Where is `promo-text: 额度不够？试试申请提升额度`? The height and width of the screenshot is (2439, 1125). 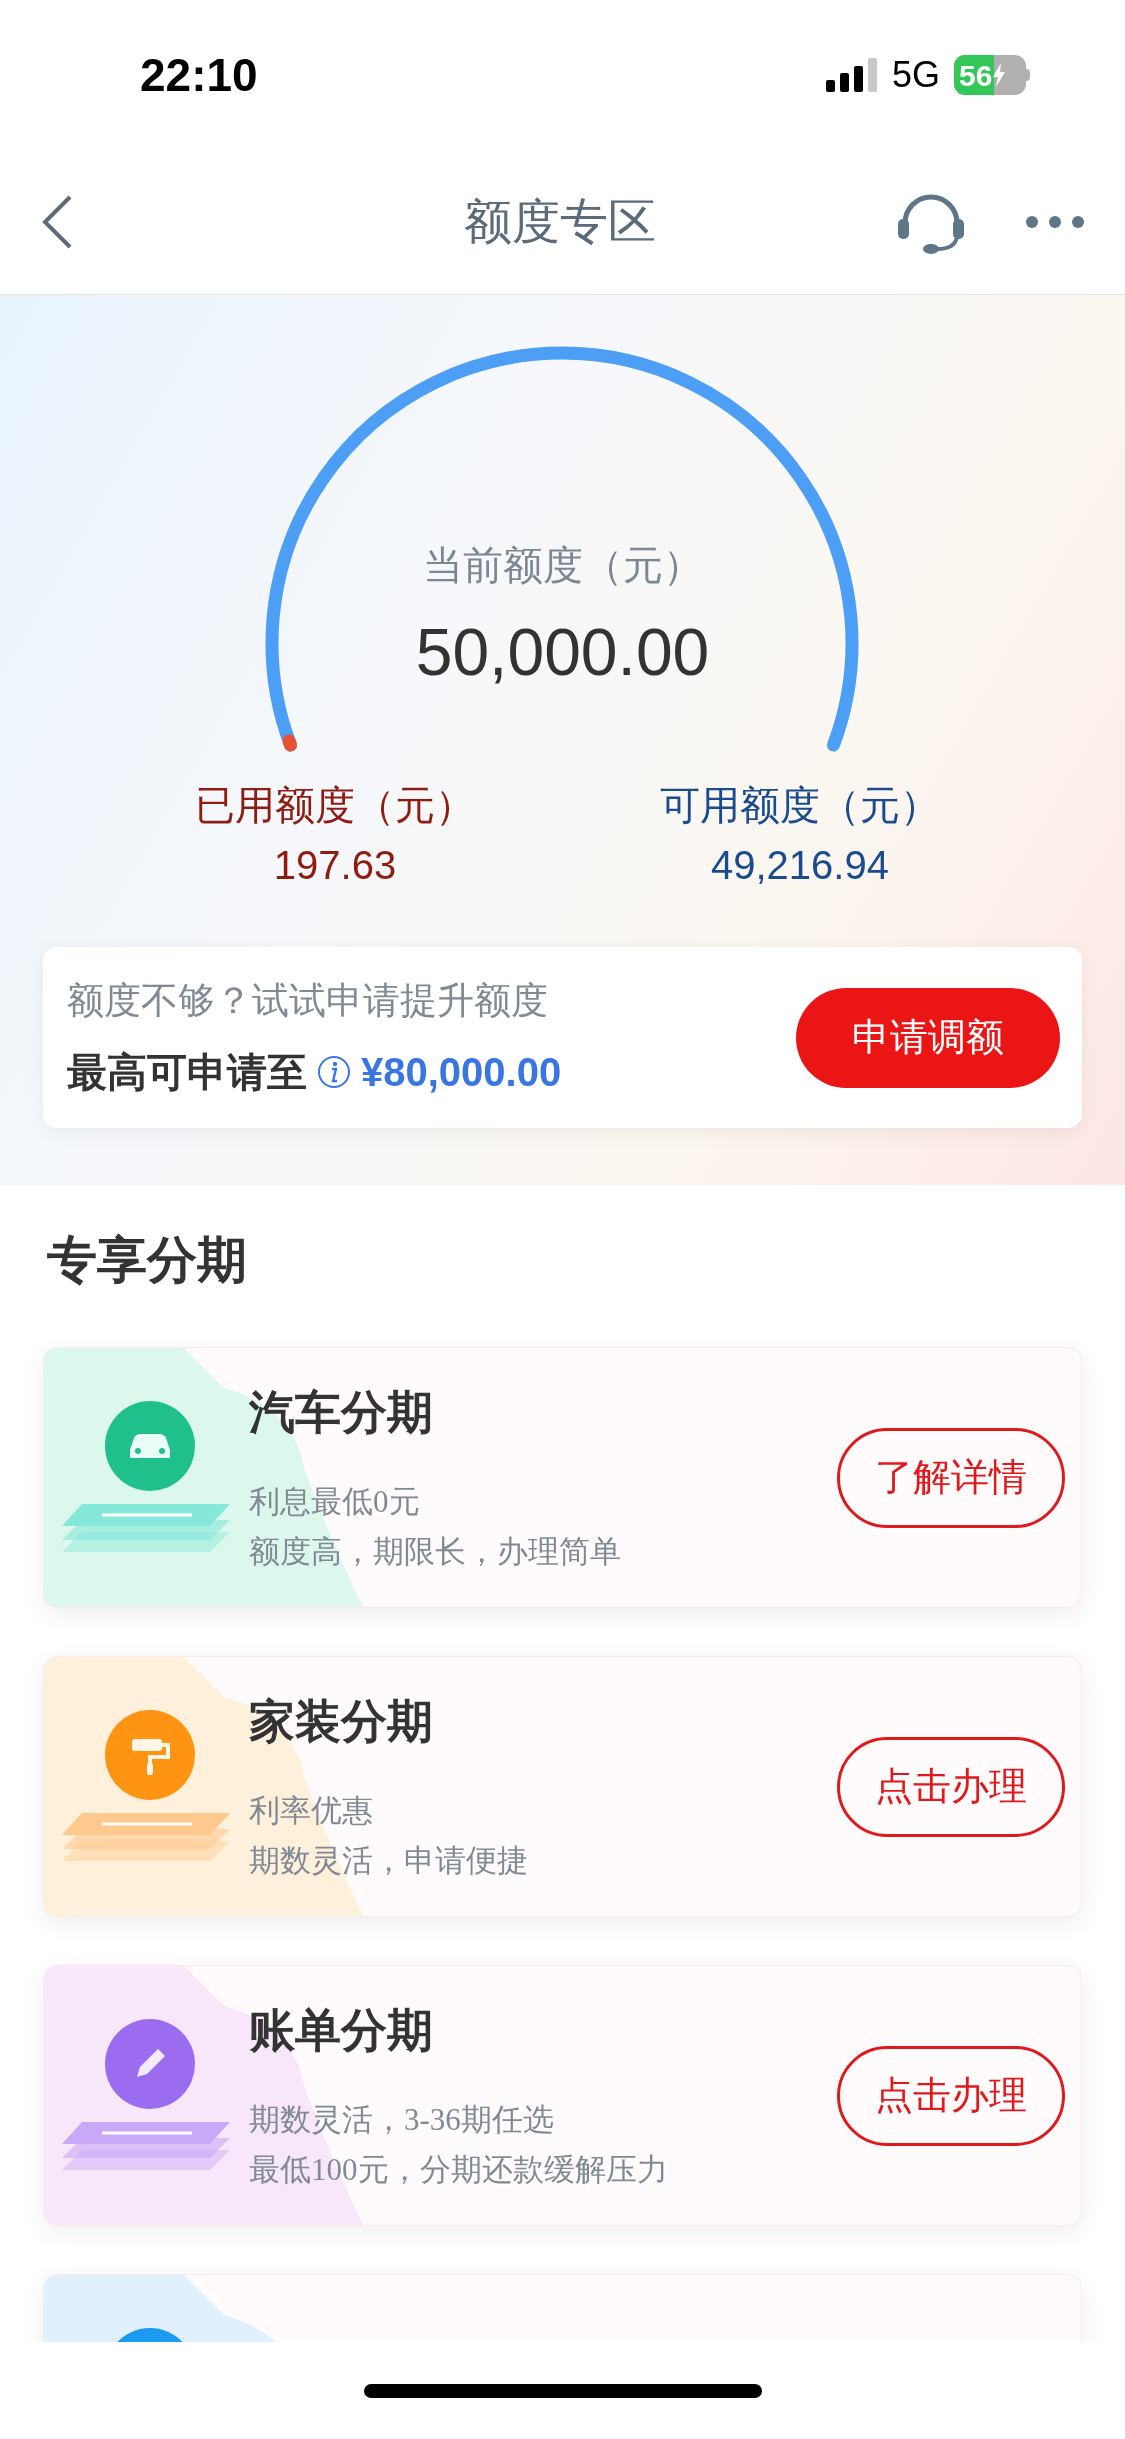
promo-text: 额度不够？试试申请提升额度 is located at coordinates (308, 1000).